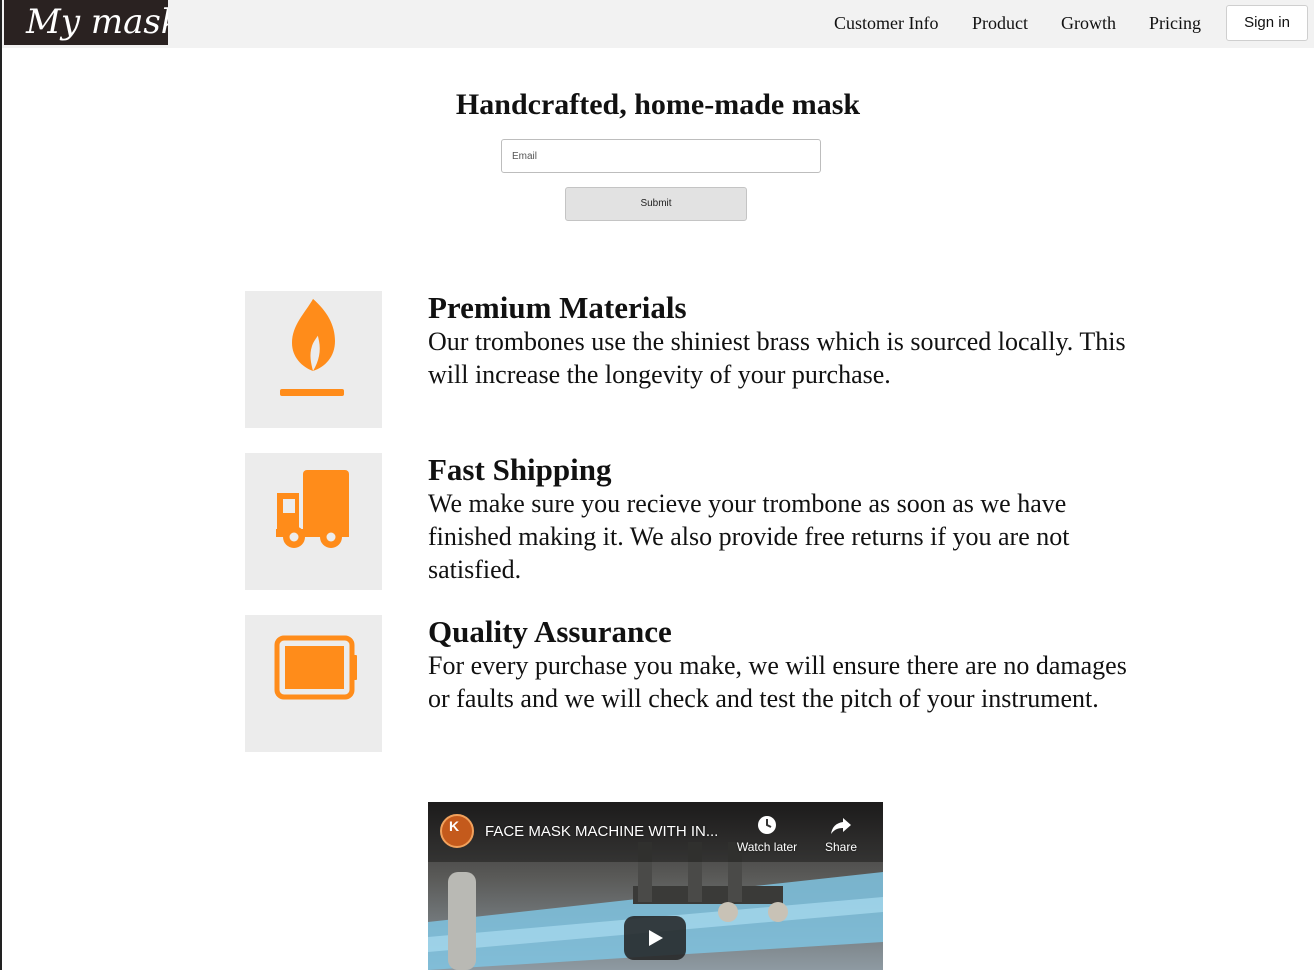 The height and width of the screenshot is (970, 1316). What do you see at coordinates (315, 667) in the screenshot?
I see `battery-icon` at bounding box center [315, 667].